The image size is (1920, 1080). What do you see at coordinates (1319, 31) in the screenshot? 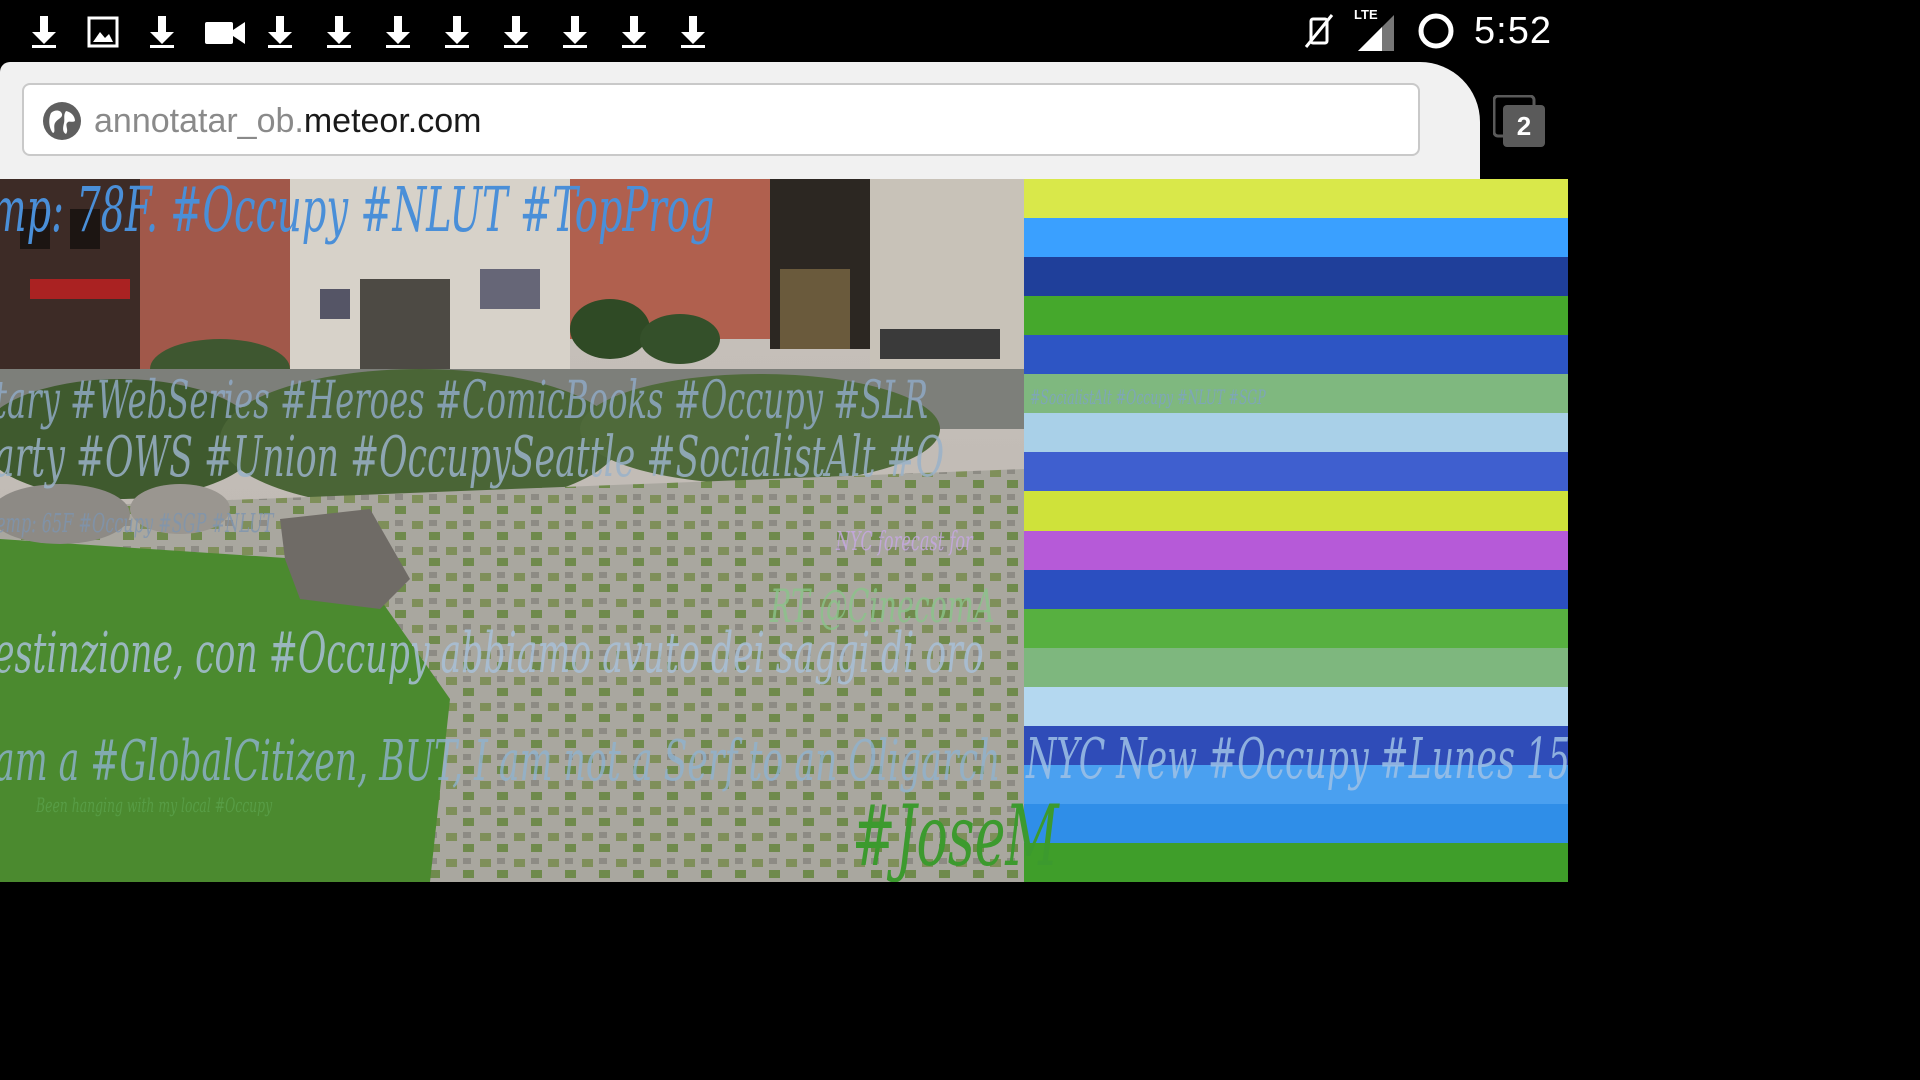
I see `vibrate-mute-icon` at bounding box center [1319, 31].